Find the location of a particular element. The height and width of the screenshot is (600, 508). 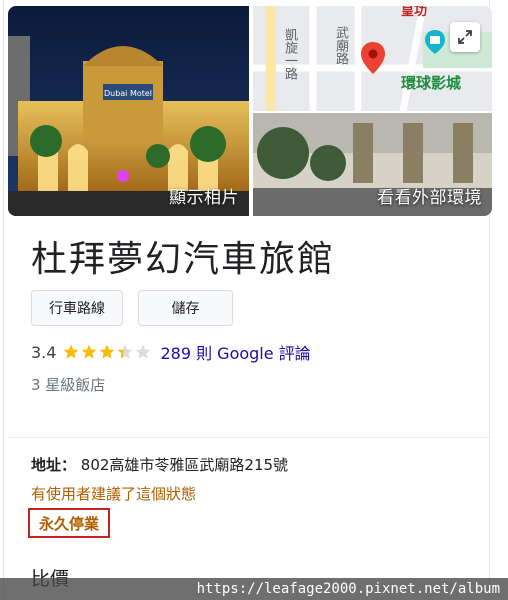

closed-status-highlight: 永久停業 is located at coordinates (69, 523).